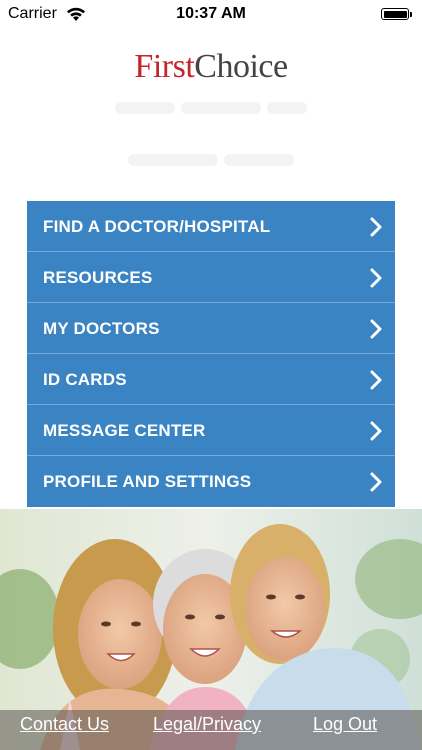 Image resolution: width=422 pixels, height=750 pixels. I want to click on legal-privacy-link: Legal/Privacy, so click(207, 724).